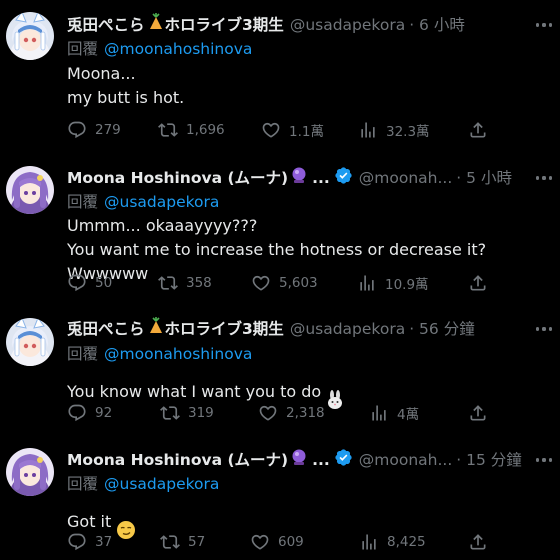  I want to click on reply-button: 279, so click(94, 130).